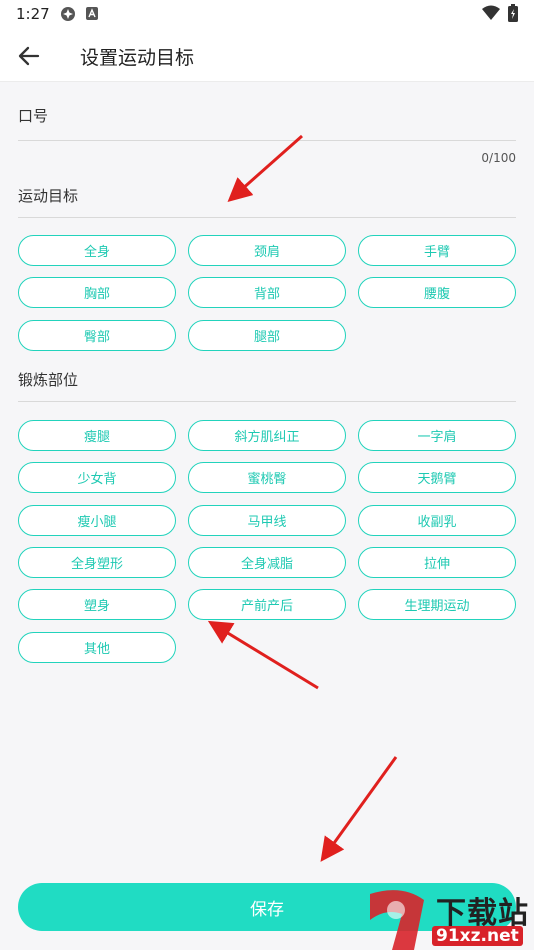 This screenshot has width=534, height=950. Describe the element at coordinates (263, 655) in the screenshot. I see `arrow-to-body-parts` at that location.